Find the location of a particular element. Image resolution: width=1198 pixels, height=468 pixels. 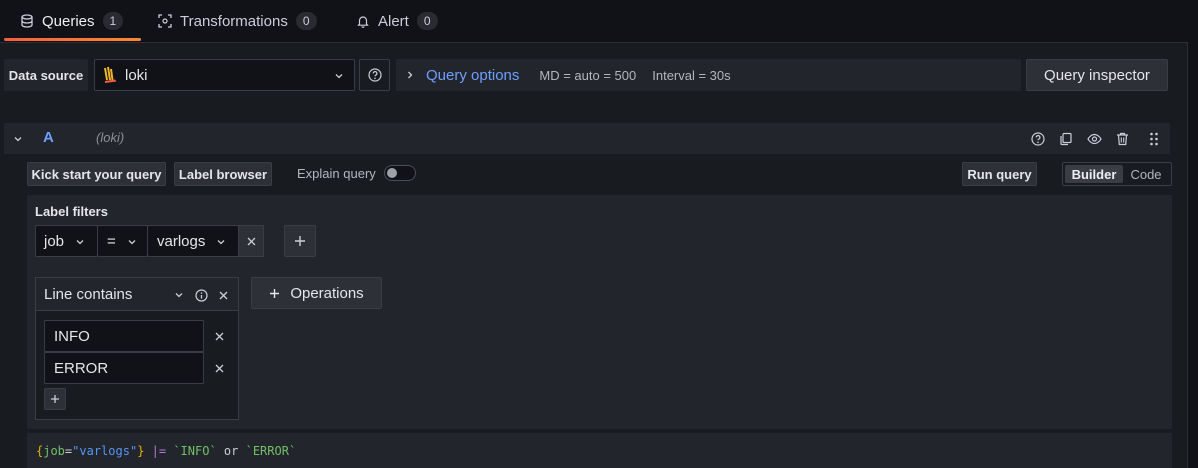

query-options-interval: Interval = 30s is located at coordinates (691, 75).